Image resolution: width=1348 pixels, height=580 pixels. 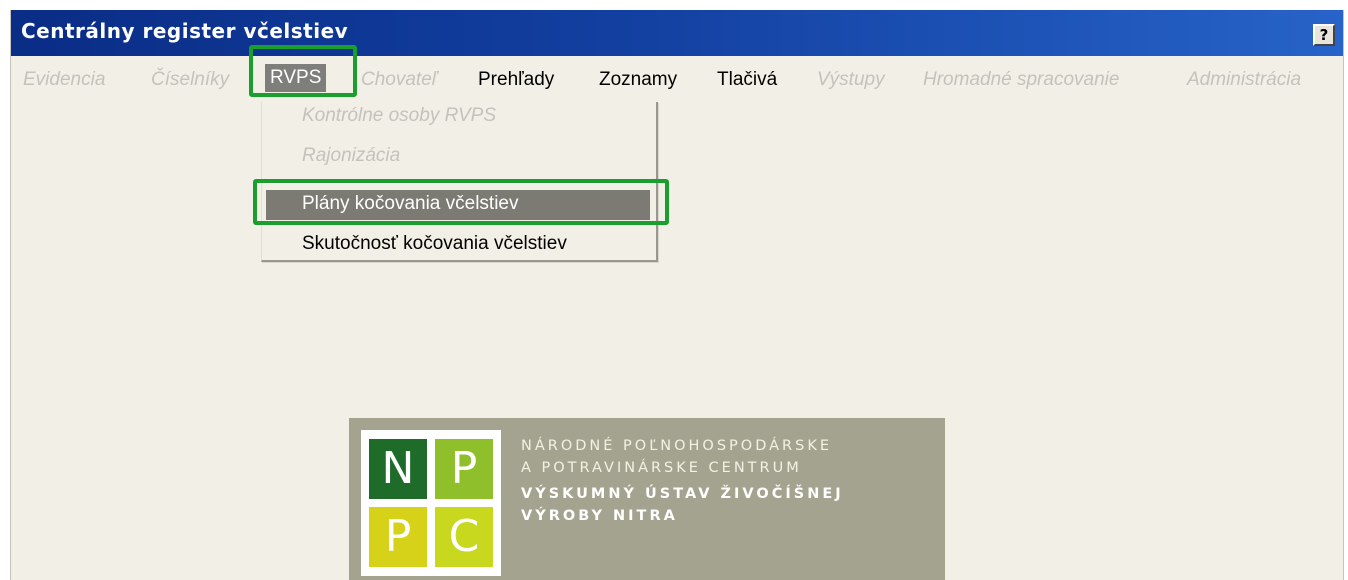 I want to click on logo-line-4: VÝROBY NITRA, so click(x=599, y=516).